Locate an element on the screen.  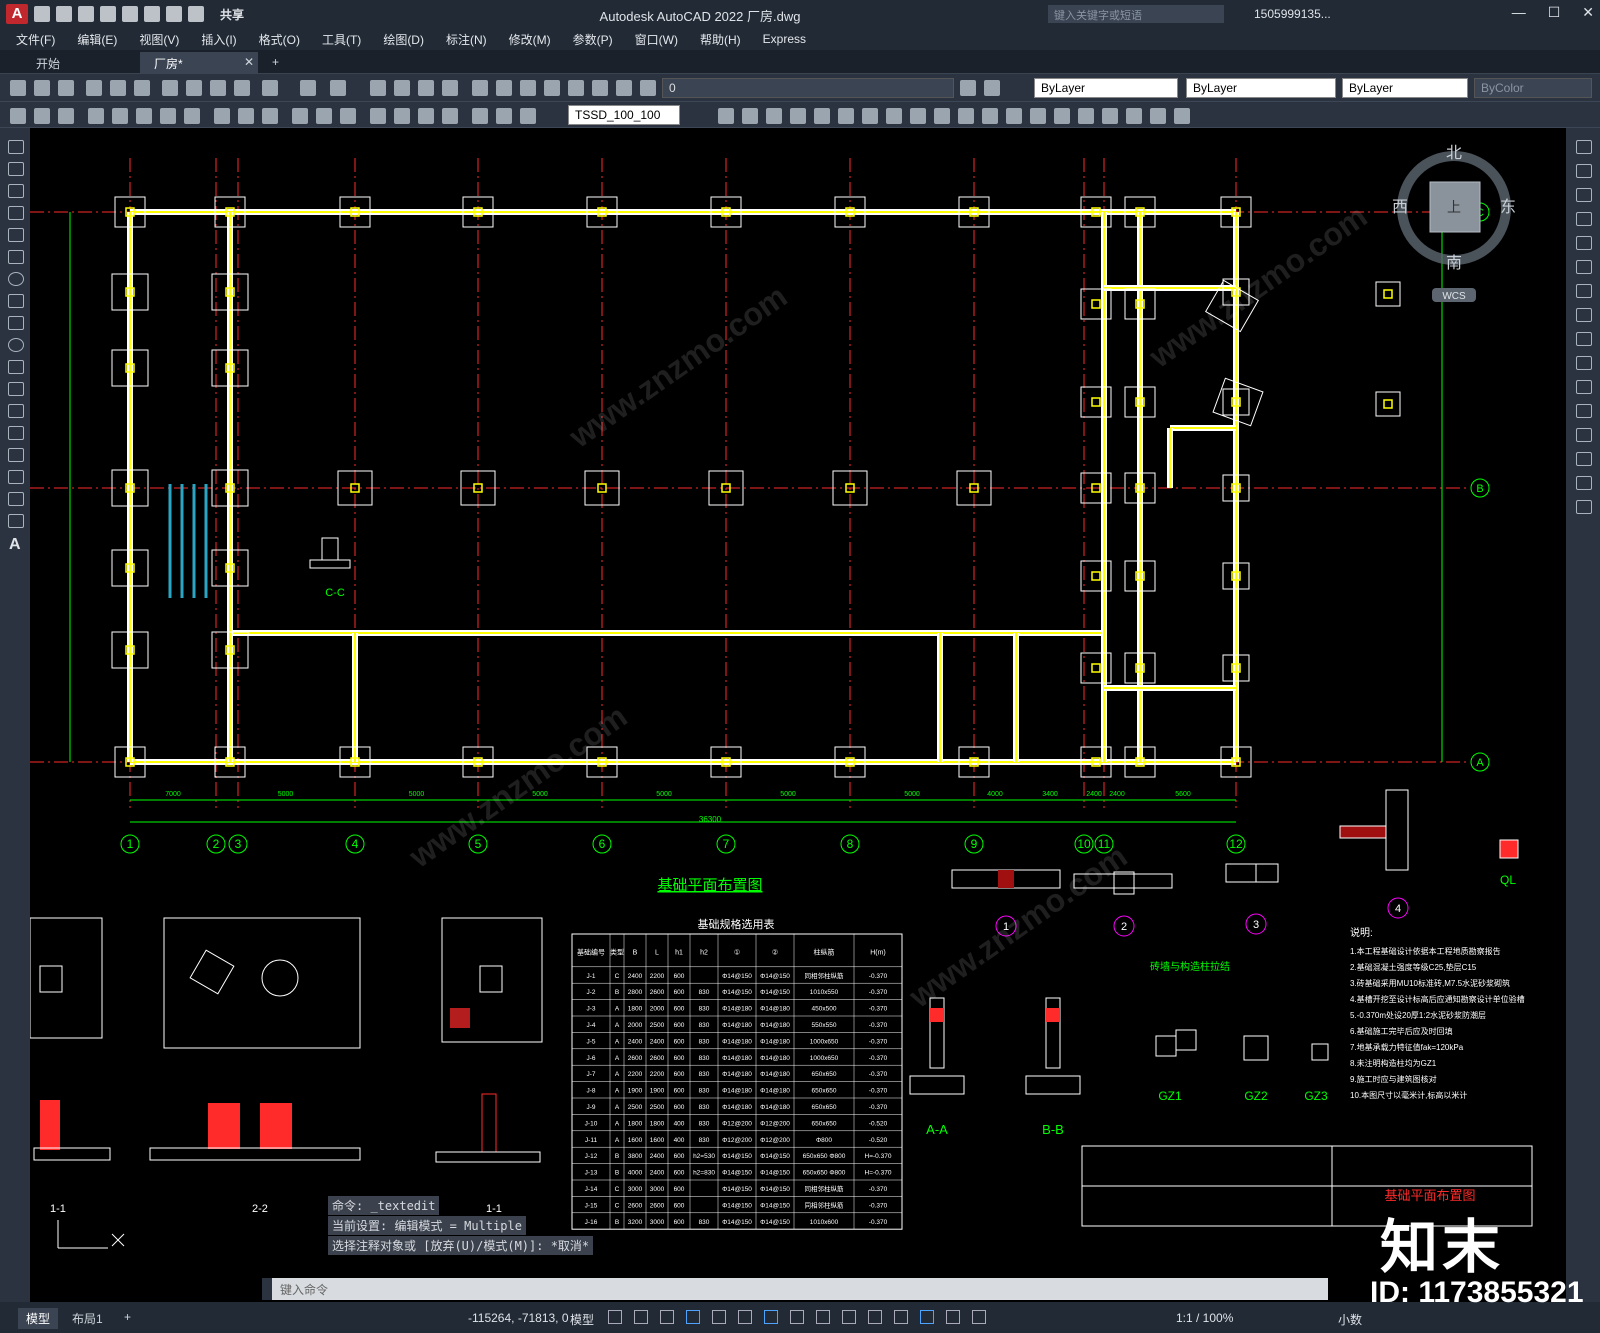
viewcube-top: 上 is located at coordinates (1454, 207).